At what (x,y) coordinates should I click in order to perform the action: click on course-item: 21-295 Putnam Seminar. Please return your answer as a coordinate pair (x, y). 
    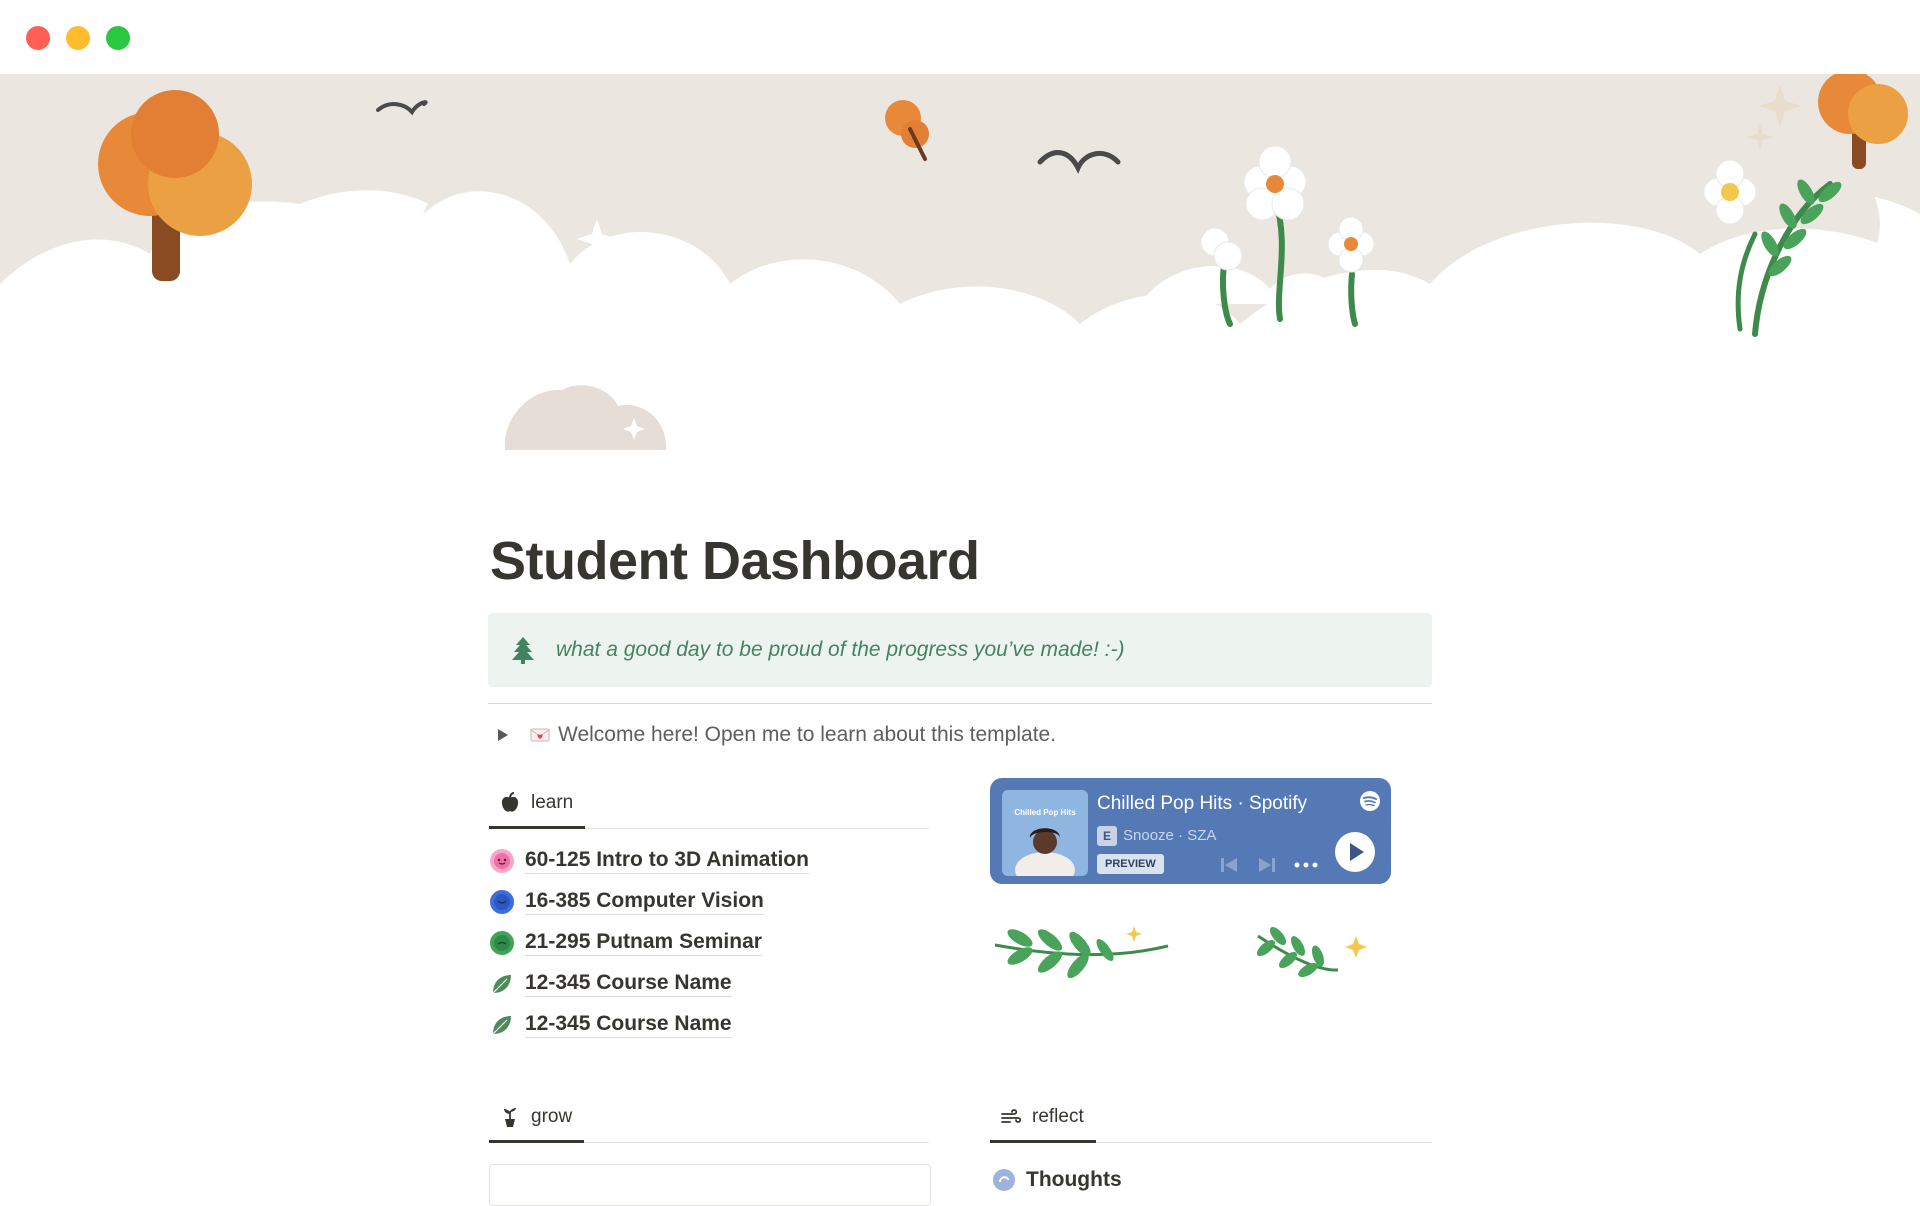
    Looking at the image, I should click on (709, 942).